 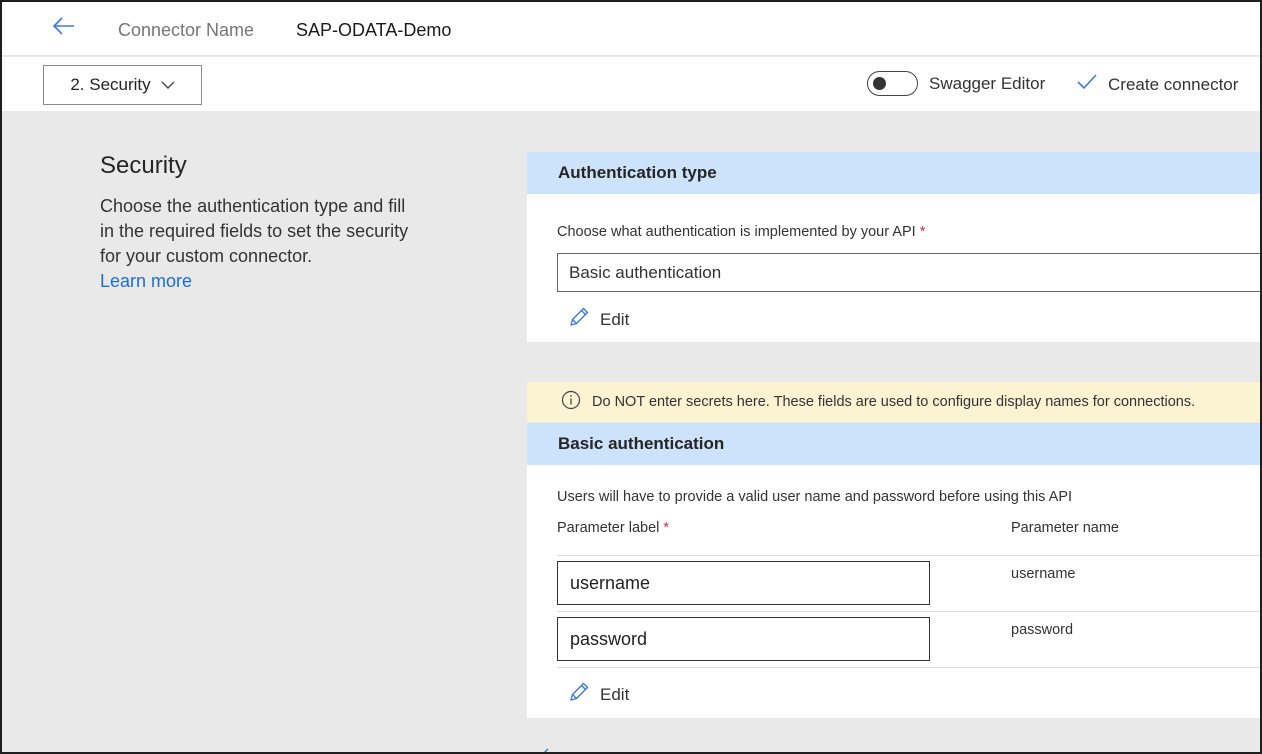 I want to click on parameter-label-header: Parameter label *, so click(x=613, y=528).